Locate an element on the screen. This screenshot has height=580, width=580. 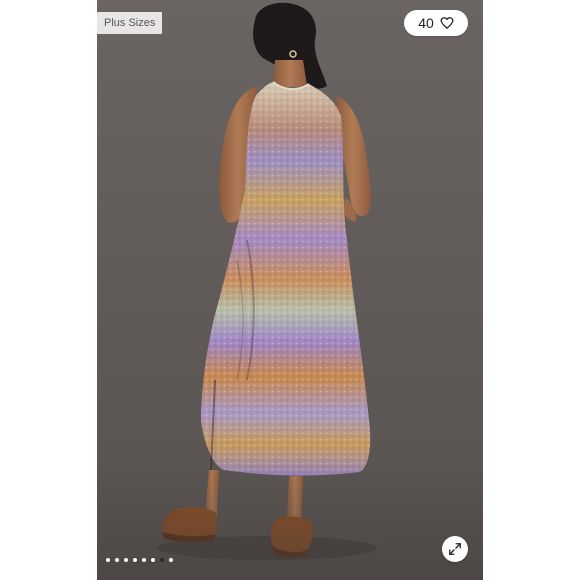
carousel-dot-active is located at coordinates (162, 560).